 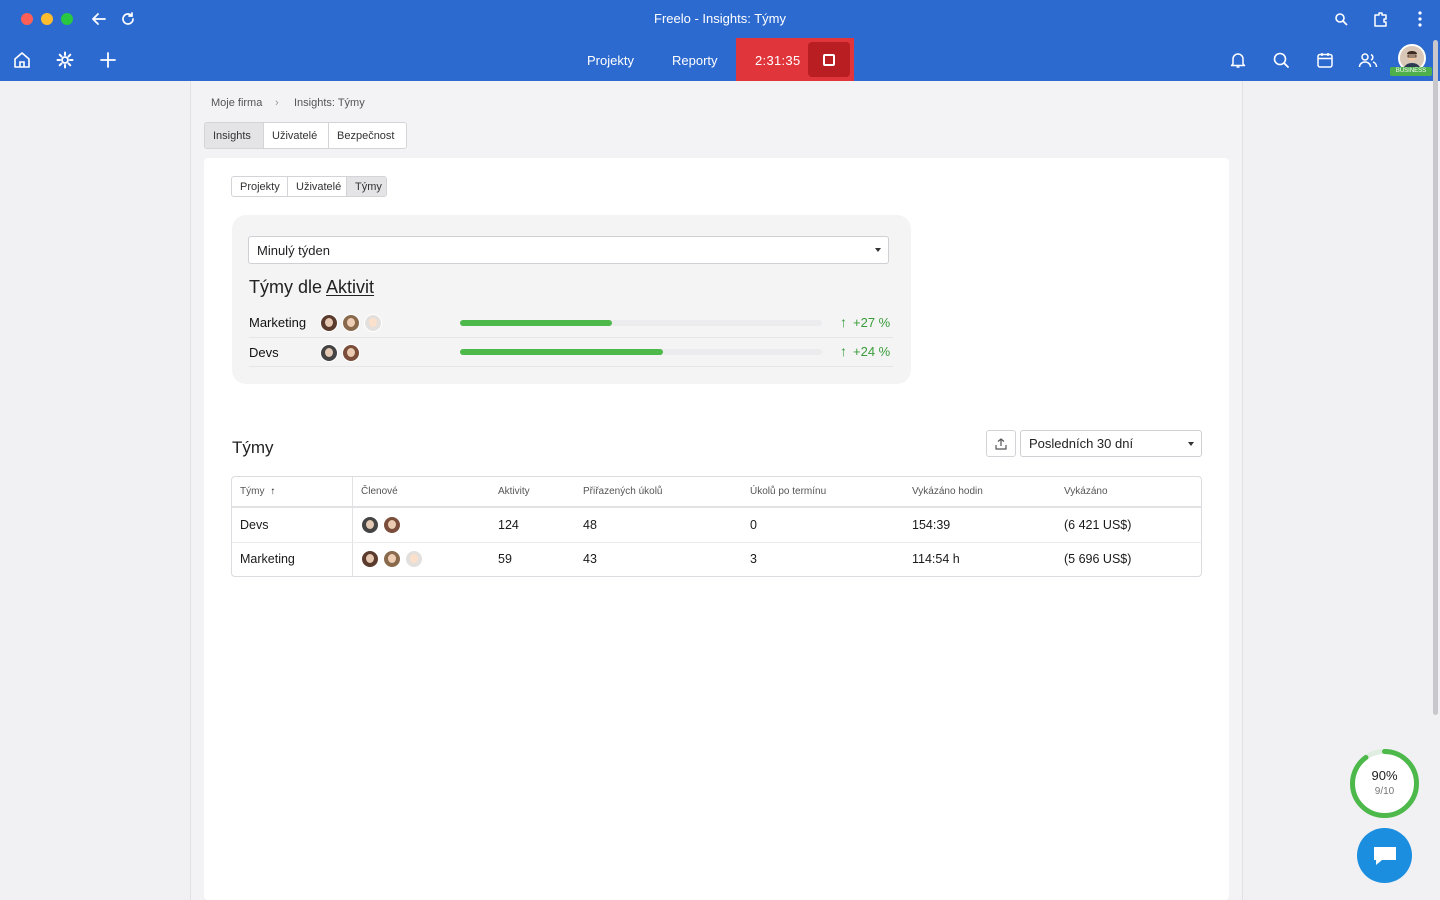 What do you see at coordinates (366, 186) in the screenshot?
I see `subtab-tymy: Týmy` at bounding box center [366, 186].